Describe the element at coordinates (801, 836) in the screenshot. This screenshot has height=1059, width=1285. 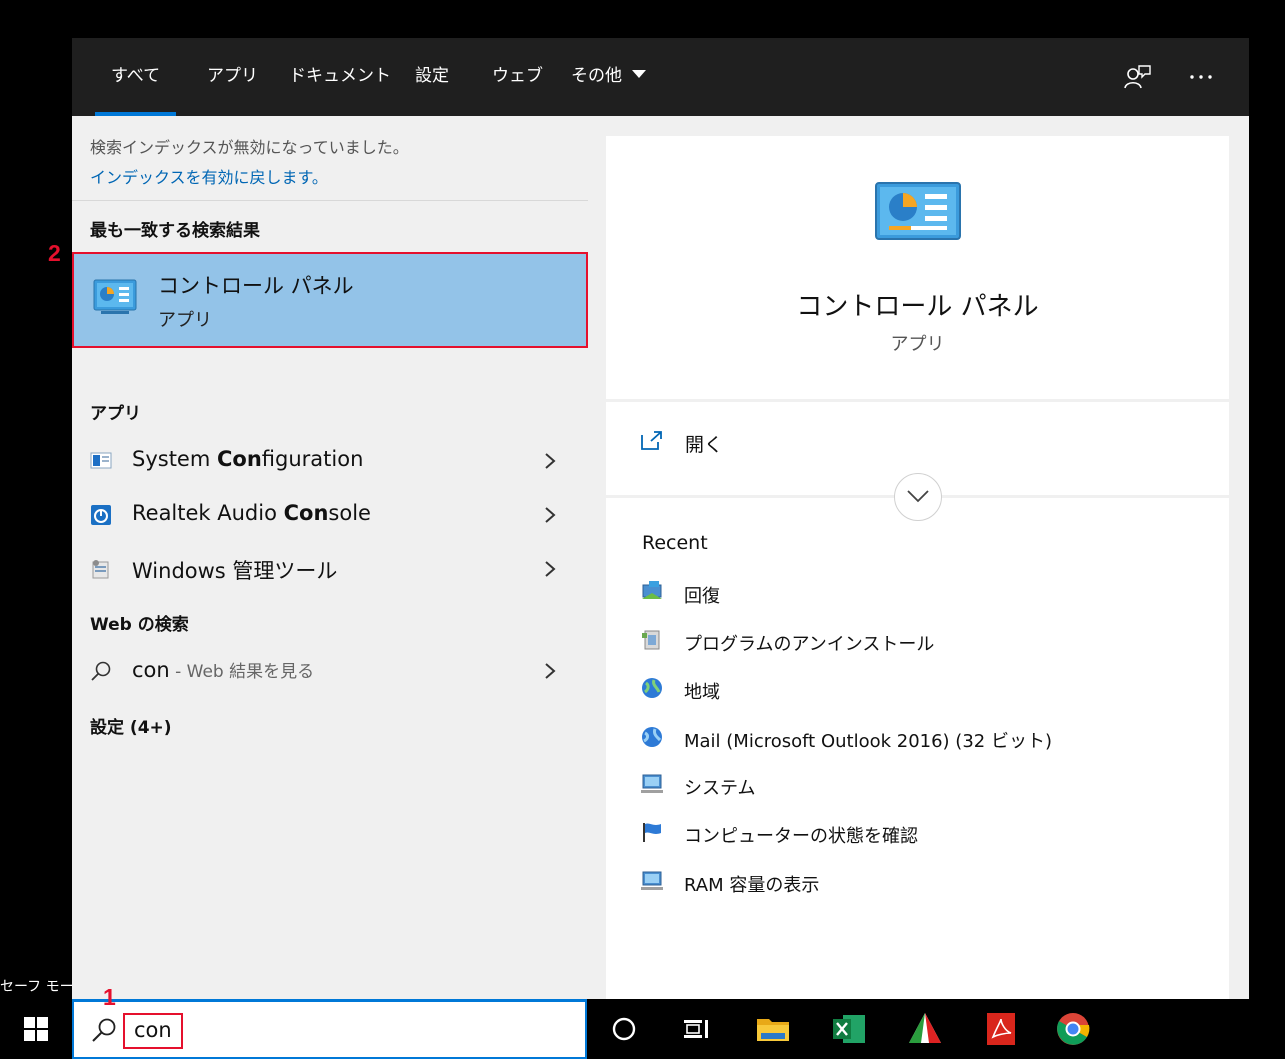
I see `recent-label: コンピューターの状態を確認` at that location.